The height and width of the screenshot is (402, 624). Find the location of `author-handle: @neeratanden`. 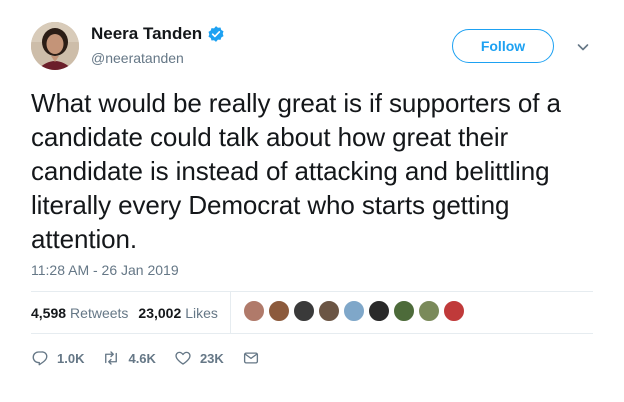

author-handle: @neeratanden is located at coordinates (137, 58).